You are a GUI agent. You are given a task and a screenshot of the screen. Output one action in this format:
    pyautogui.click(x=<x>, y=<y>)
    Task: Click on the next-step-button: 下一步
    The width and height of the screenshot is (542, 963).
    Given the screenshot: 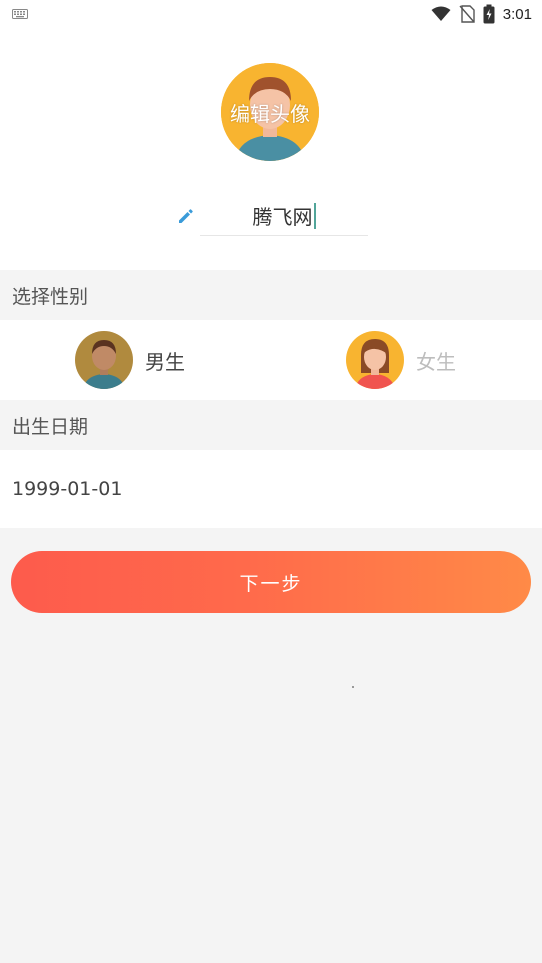 What is the action you would take?
    pyautogui.click(x=271, y=582)
    